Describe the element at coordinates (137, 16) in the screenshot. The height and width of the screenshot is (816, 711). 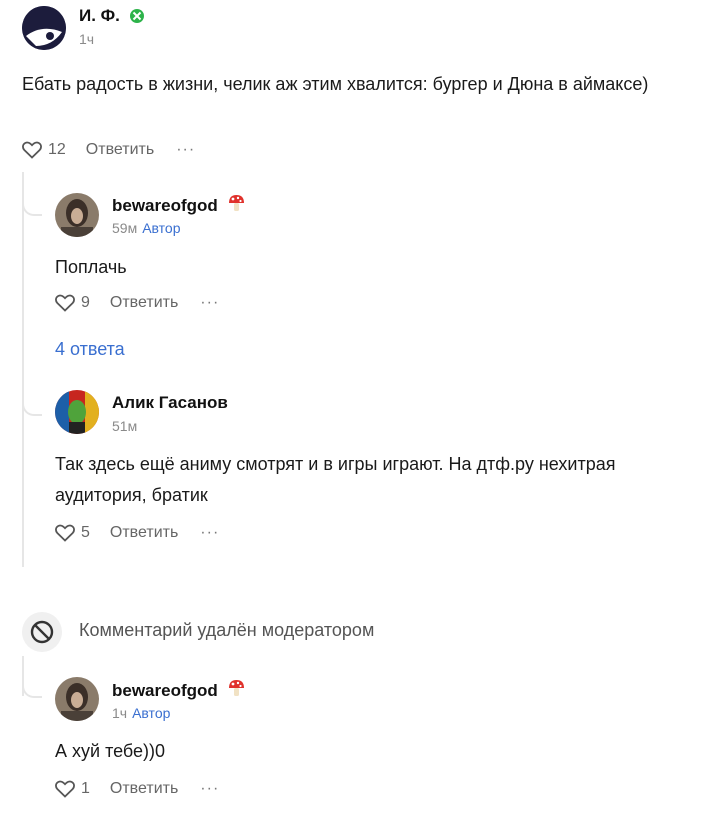
I see `xbox-badge-icon` at that location.